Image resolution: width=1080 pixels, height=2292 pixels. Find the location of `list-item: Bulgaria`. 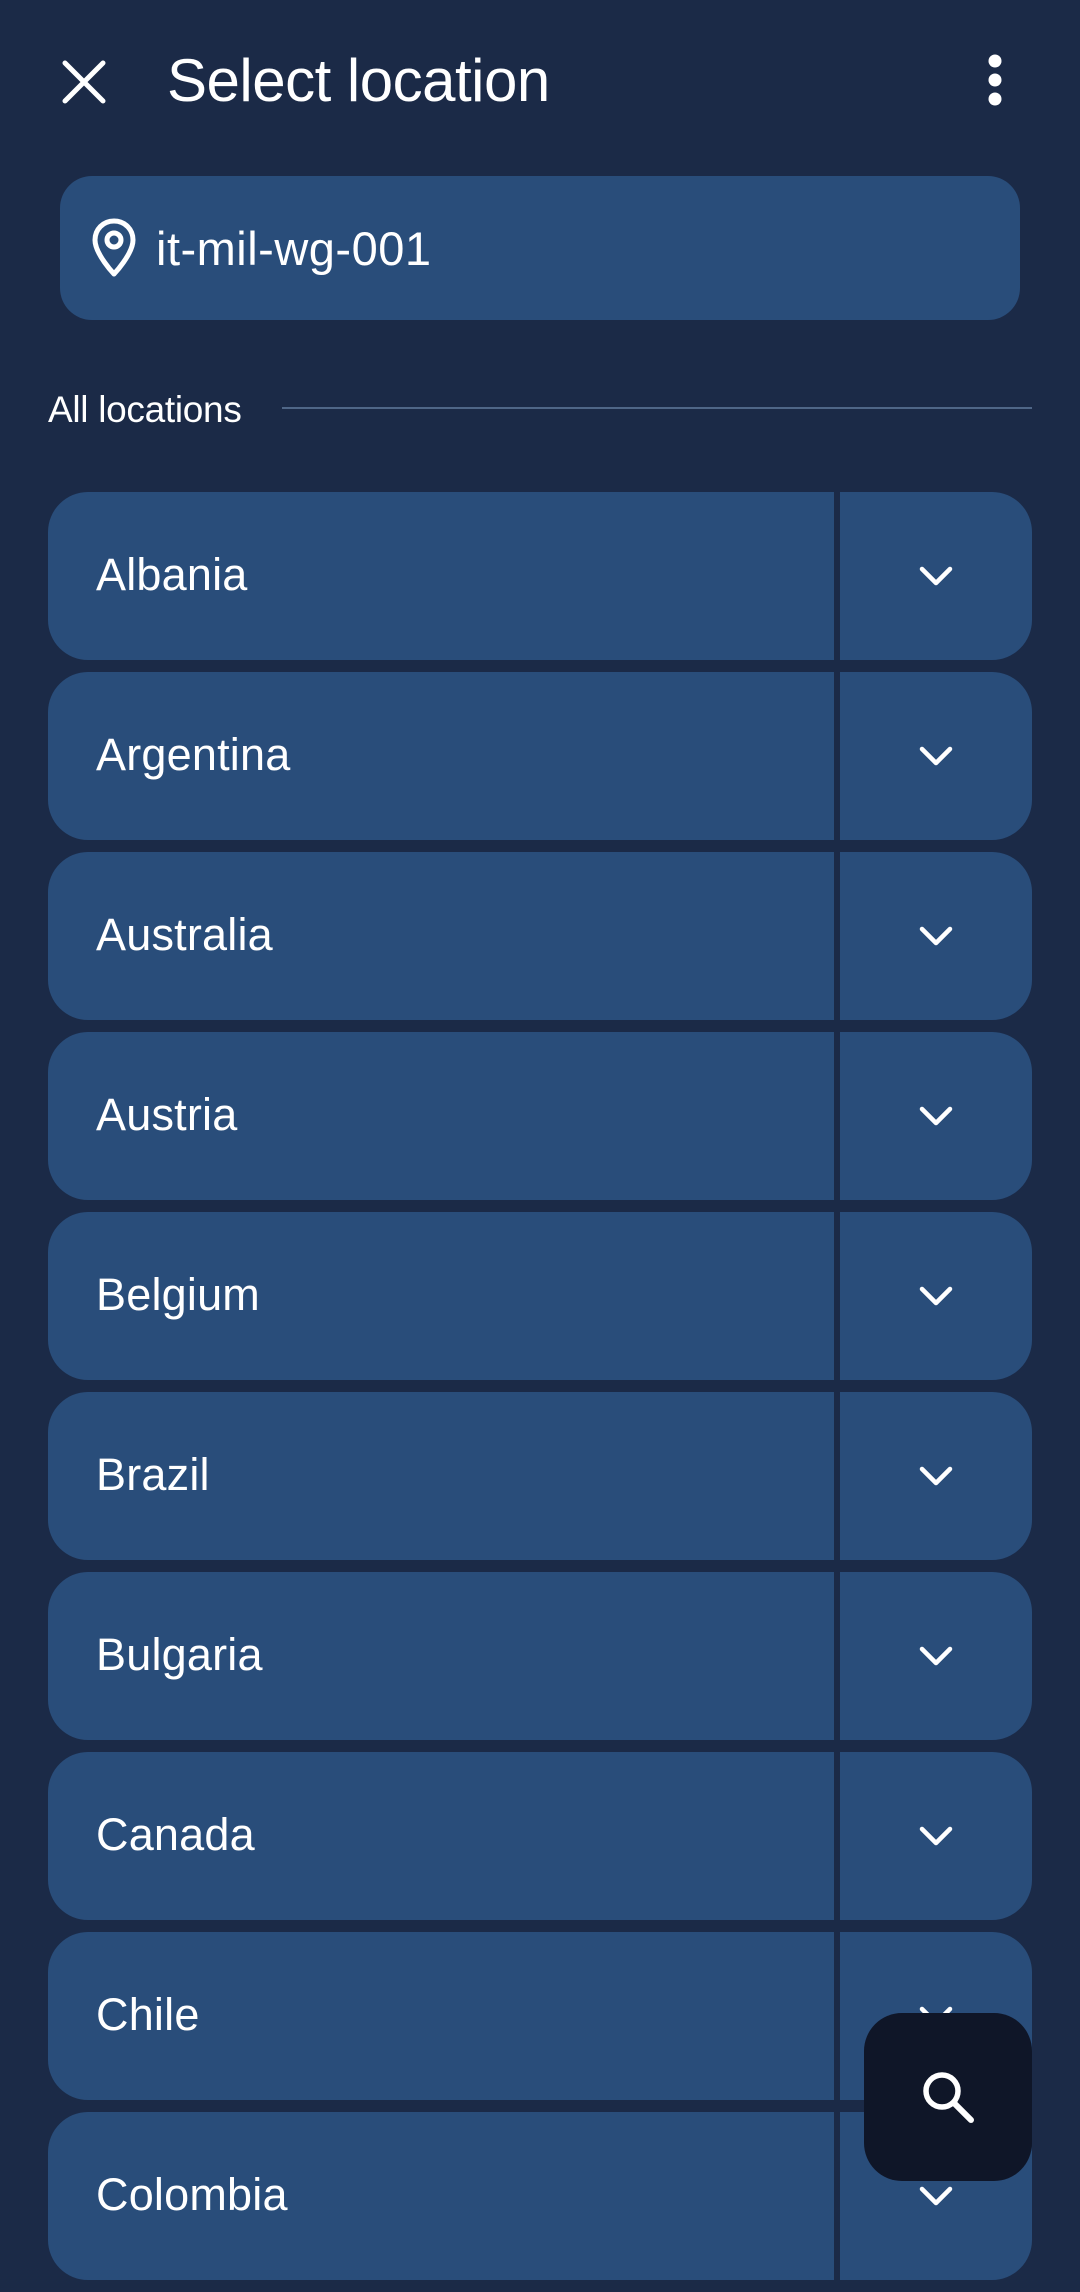

list-item: Bulgaria is located at coordinates (540, 1656).